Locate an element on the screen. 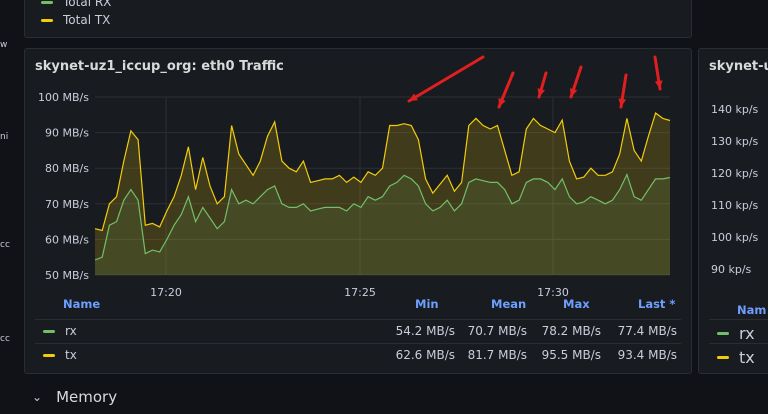  y-tick-label: 120 kp/s is located at coordinates (735, 173).